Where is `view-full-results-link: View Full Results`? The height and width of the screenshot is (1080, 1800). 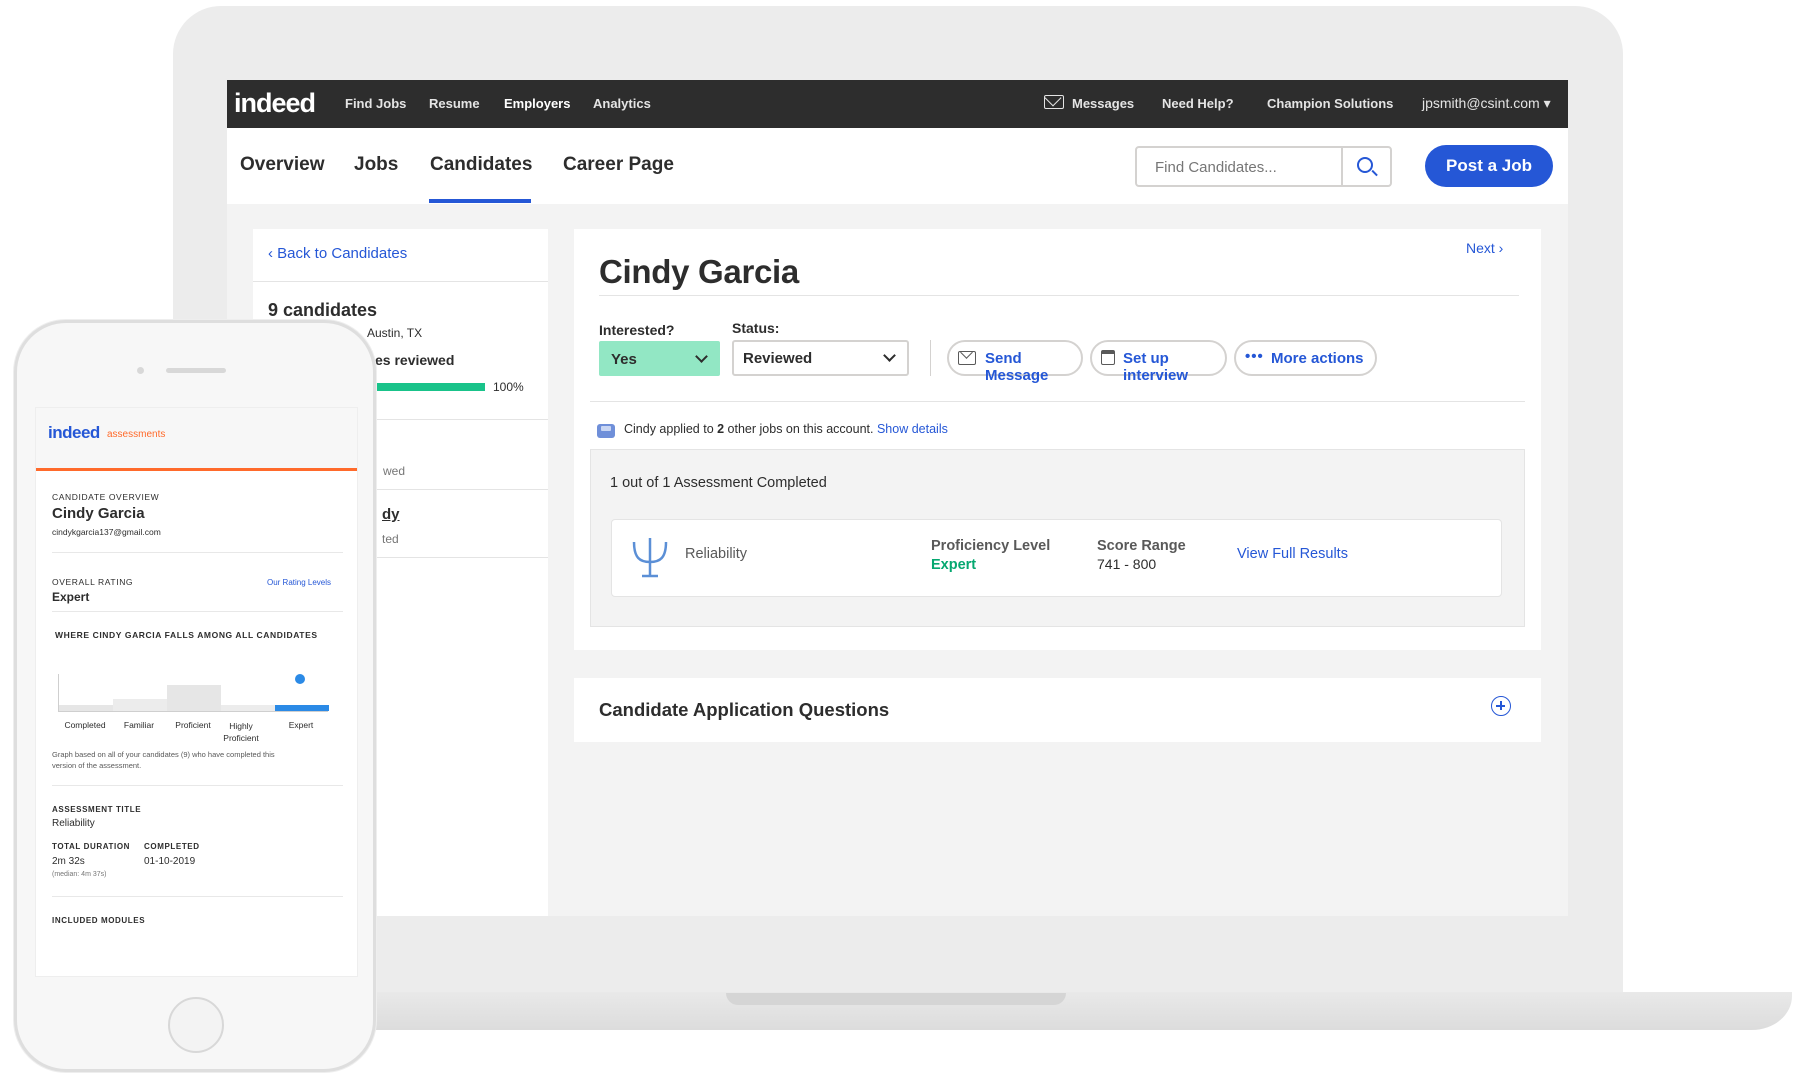
view-full-results-link: View Full Results is located at coordinates (1292, 554).